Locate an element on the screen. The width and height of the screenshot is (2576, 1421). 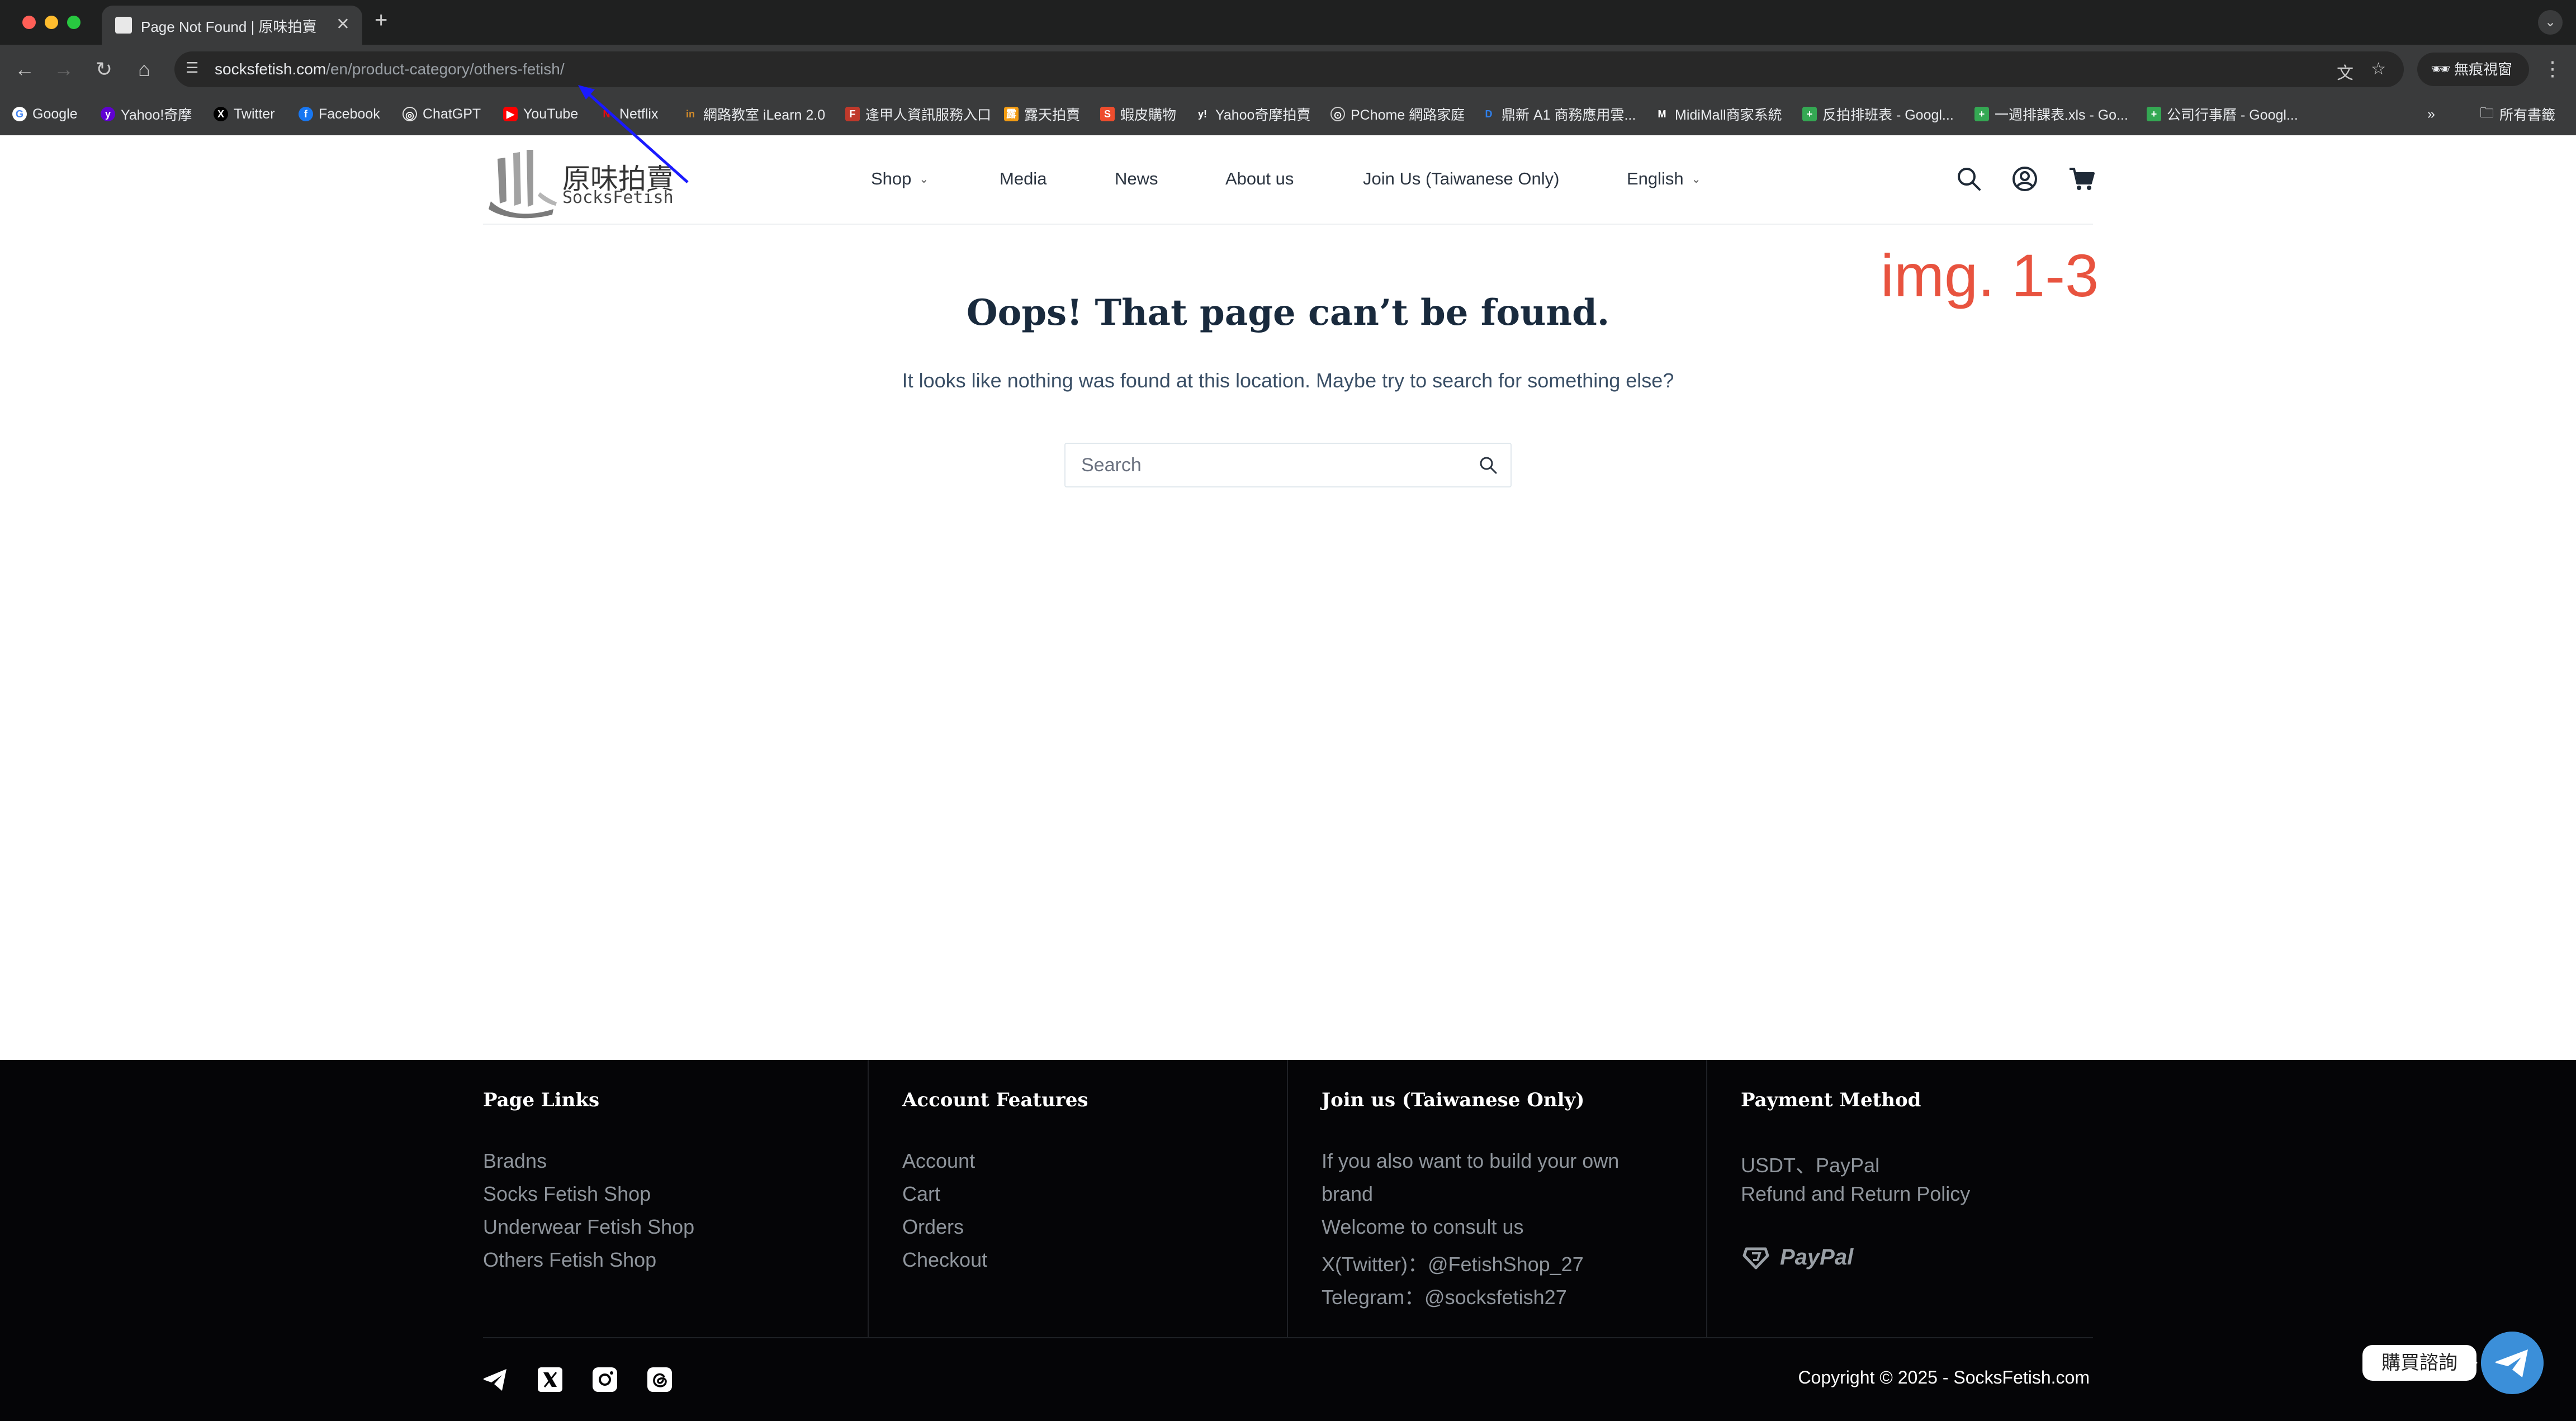
cart-icon is located at coordinates (2081, 178).